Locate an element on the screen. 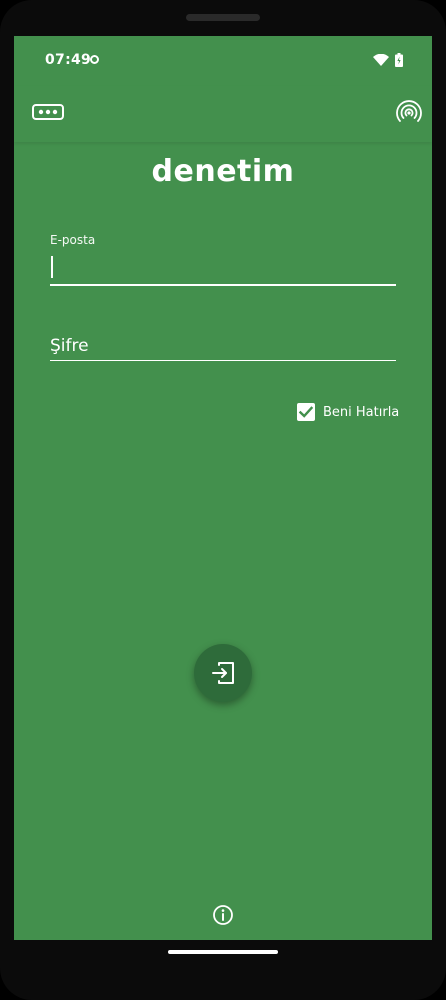  info-icon is located at coordinates (223, 915).